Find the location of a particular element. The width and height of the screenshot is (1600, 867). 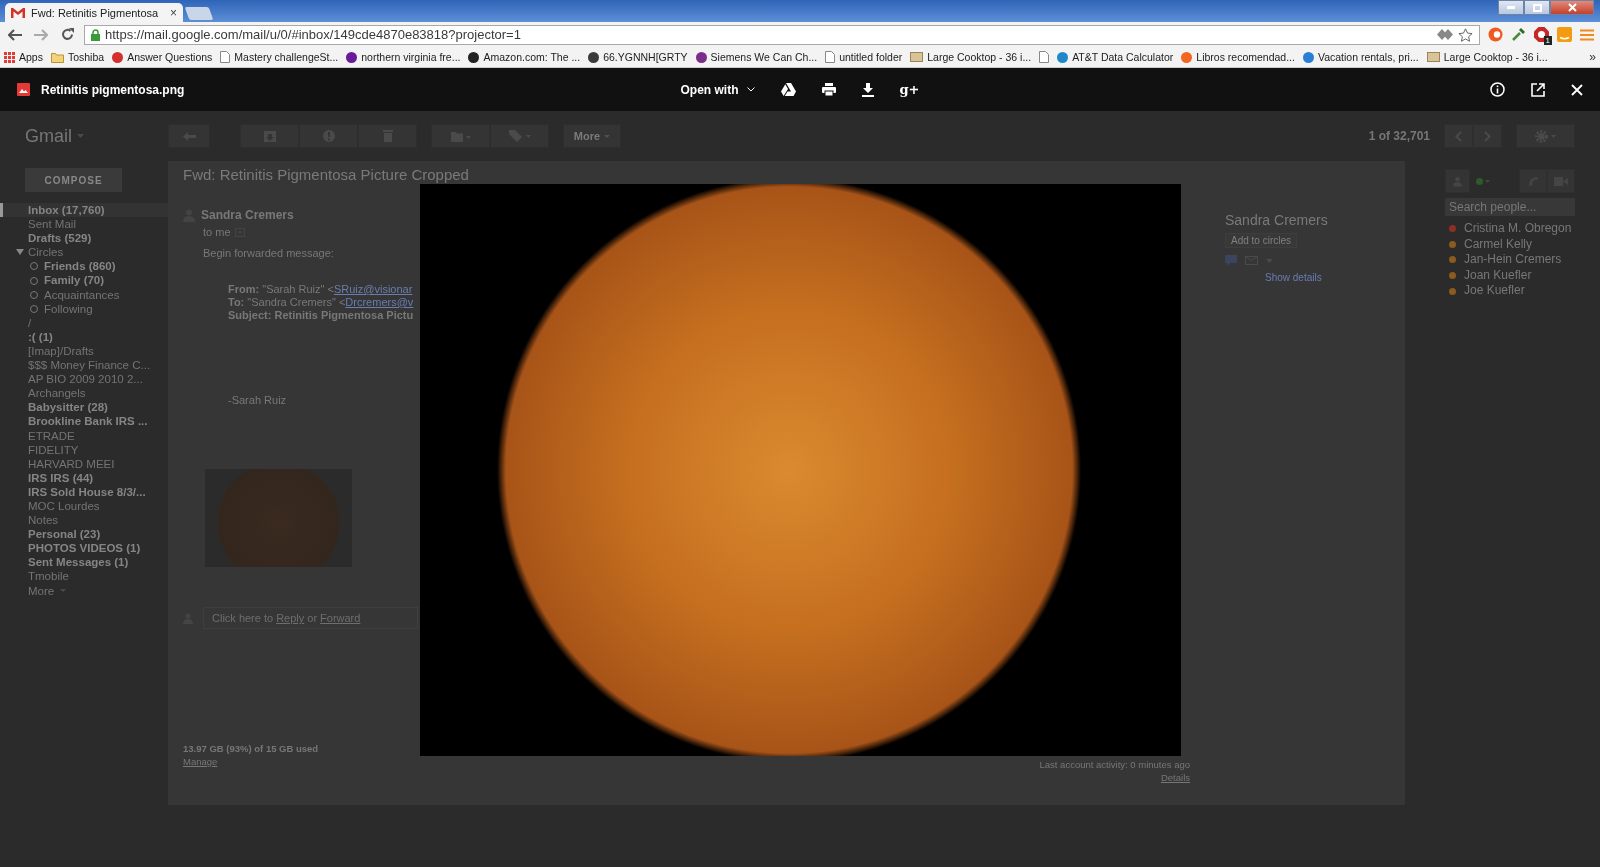

close-tab-button: × is located at coordinates (173, 12).